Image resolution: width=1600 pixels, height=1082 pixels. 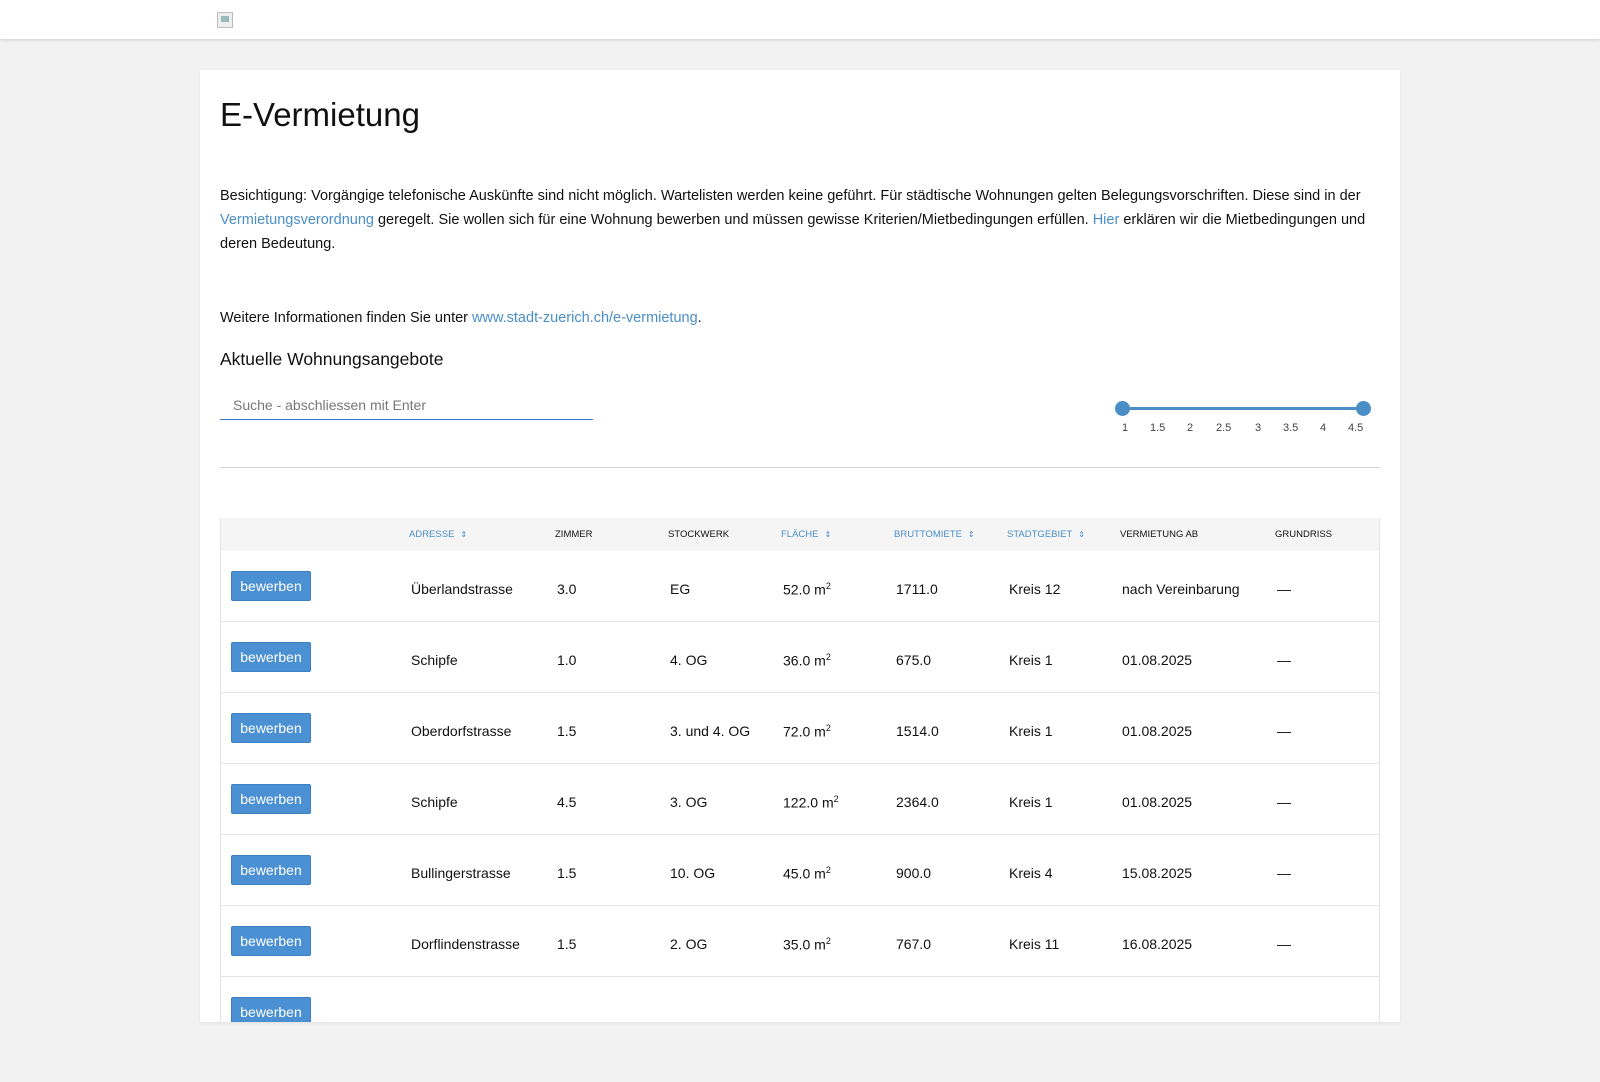 What do you see at coordinates (797, 873) in the screenshot?
I see `area-value: 45.0` at bounding box center [797, 873].